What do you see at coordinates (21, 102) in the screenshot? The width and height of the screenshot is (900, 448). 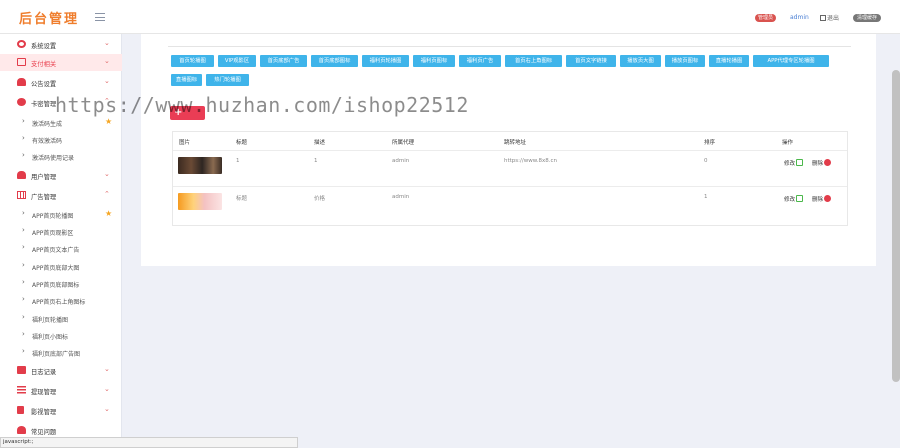 I see `globe-icon` at bounding box center [21, 102].